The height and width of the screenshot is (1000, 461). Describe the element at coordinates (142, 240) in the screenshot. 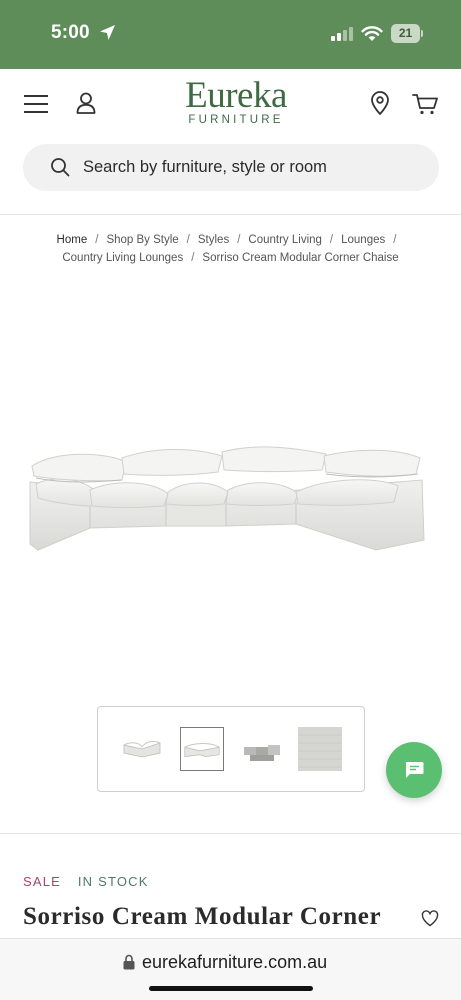

I see `breadcrumb-shop-by-style: Shop By Style` at that location.